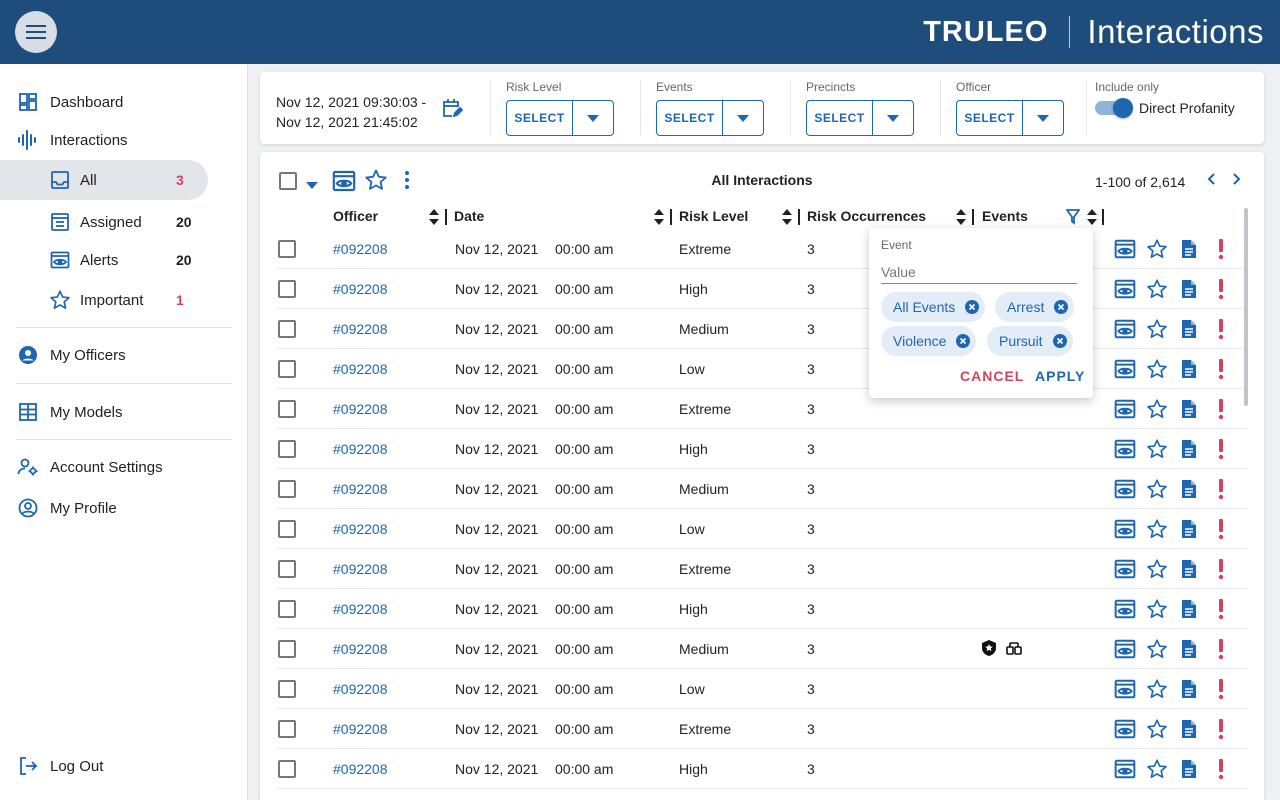 This screenshot has width=1280, height=800. I want to click on next-page-button, so click(1236, 181).